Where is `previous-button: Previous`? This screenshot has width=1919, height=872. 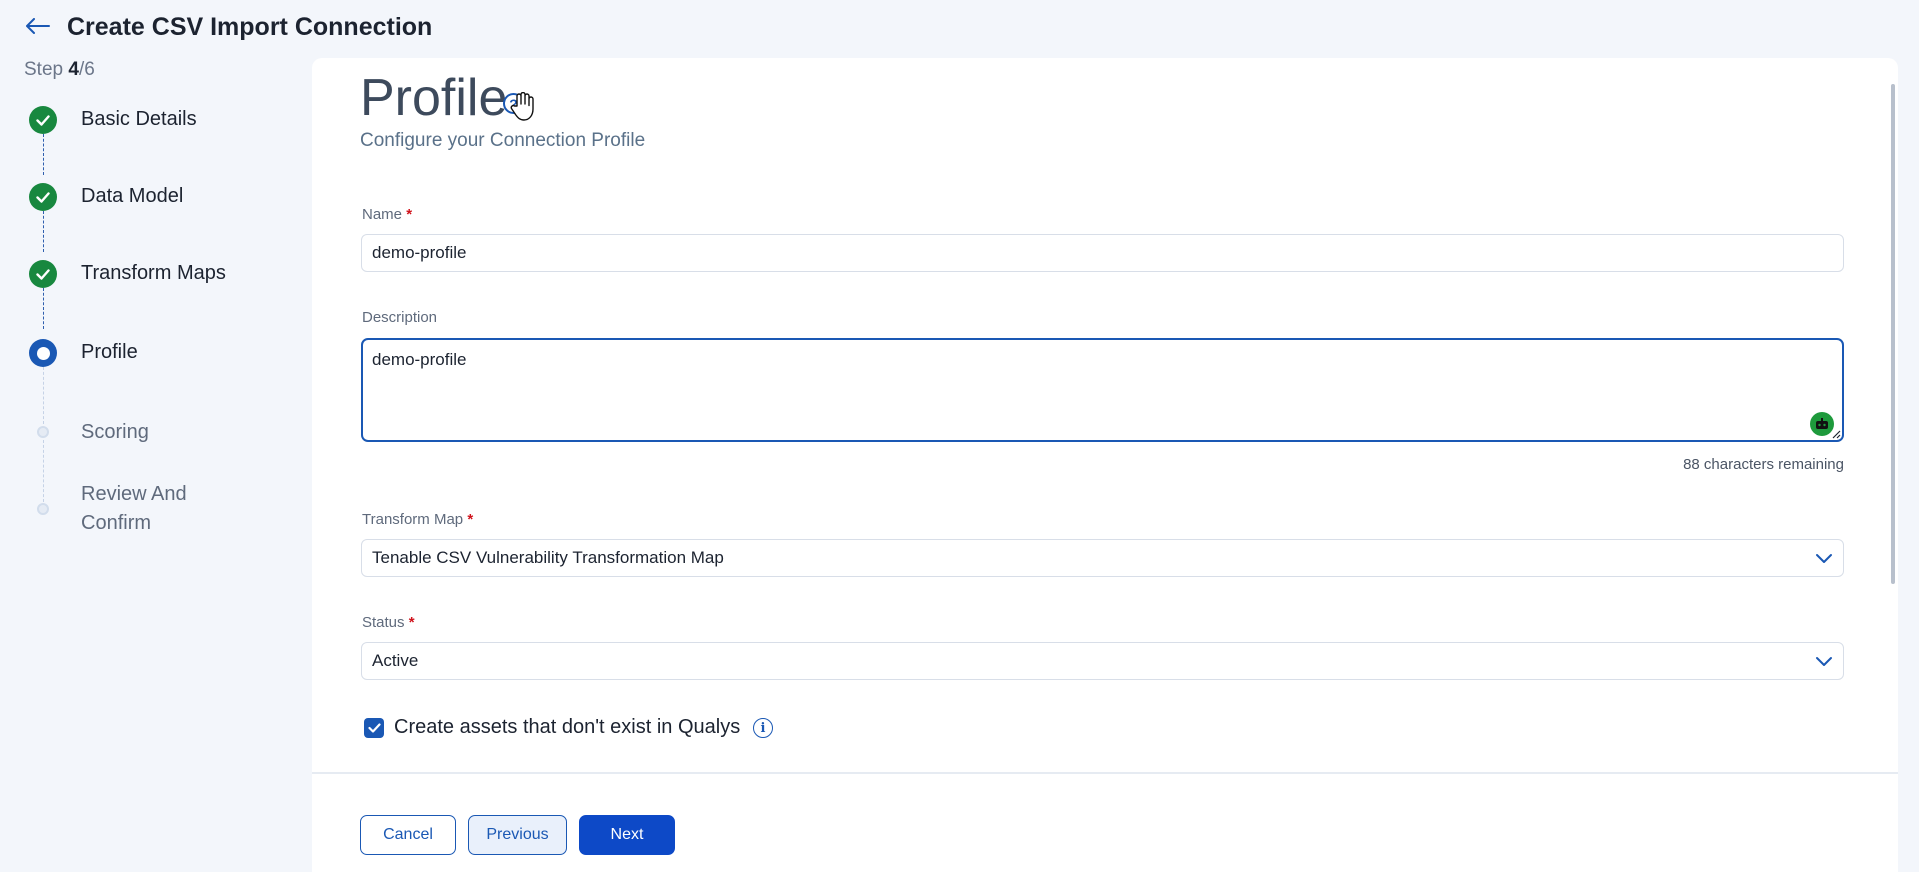
previous-button: Previous is located at coordinates (517, 835).